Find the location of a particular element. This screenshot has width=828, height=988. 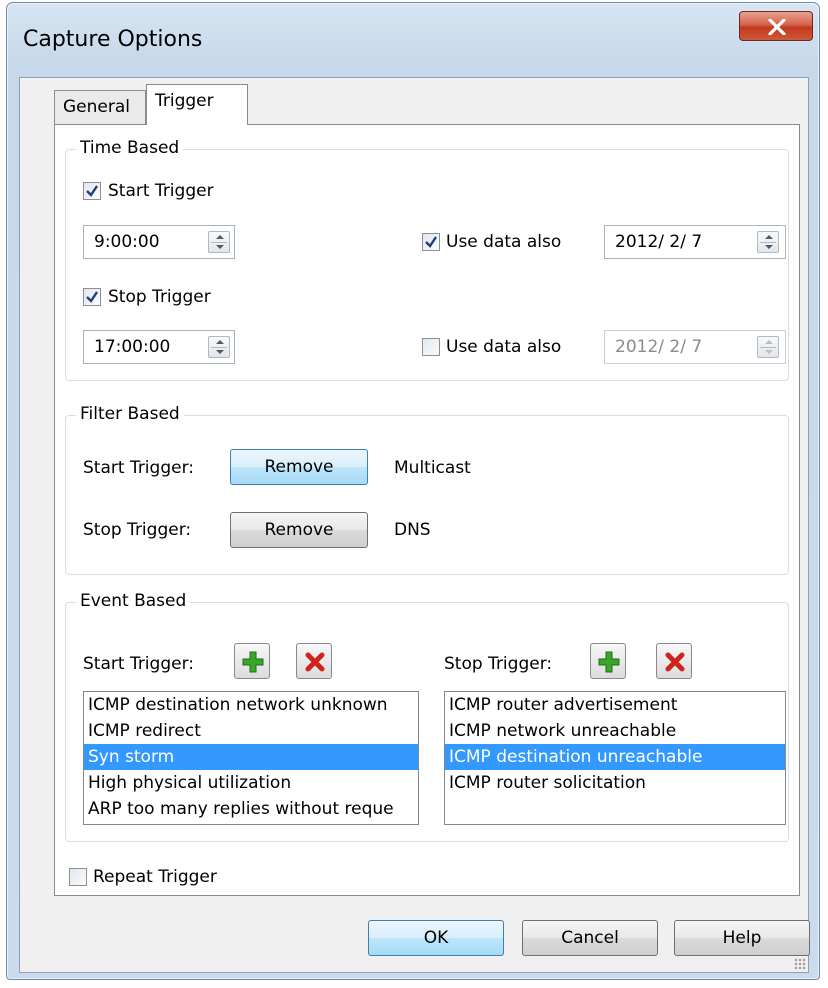

filter-stop-trigger-label: Stop Trigger: is located at coordinates (137, 530).